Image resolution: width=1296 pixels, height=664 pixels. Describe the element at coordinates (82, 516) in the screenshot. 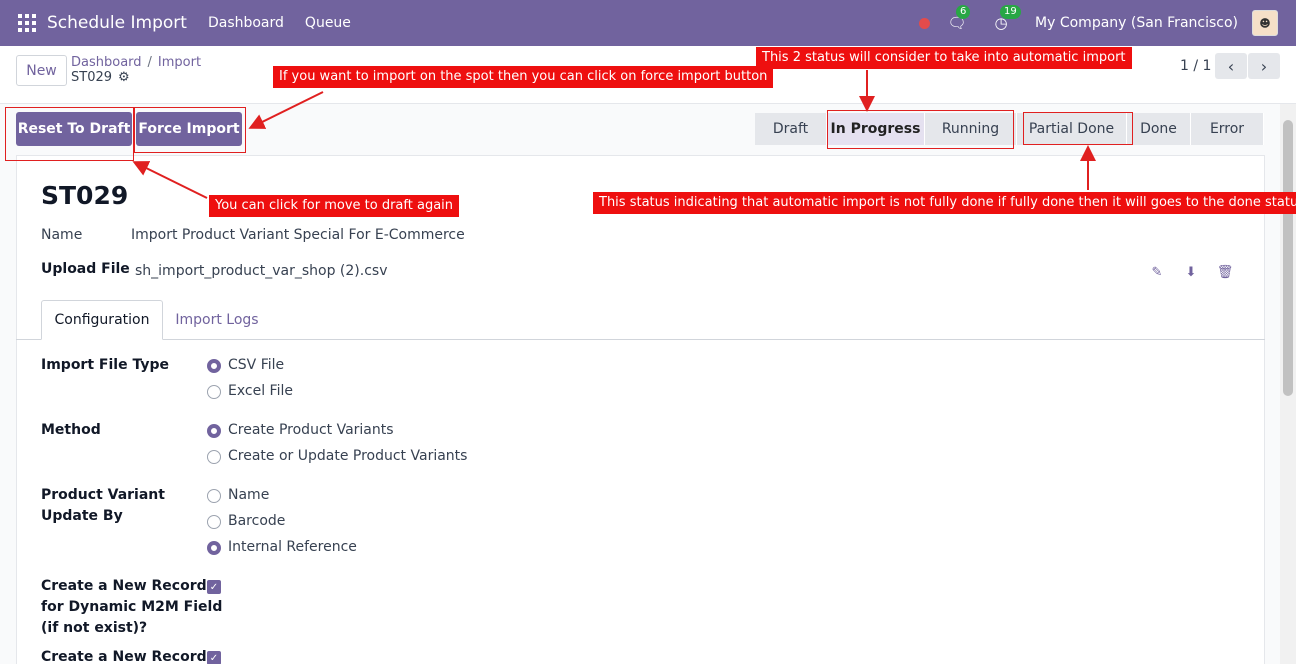

I see `update-by-label-line2: Update By` at that location.